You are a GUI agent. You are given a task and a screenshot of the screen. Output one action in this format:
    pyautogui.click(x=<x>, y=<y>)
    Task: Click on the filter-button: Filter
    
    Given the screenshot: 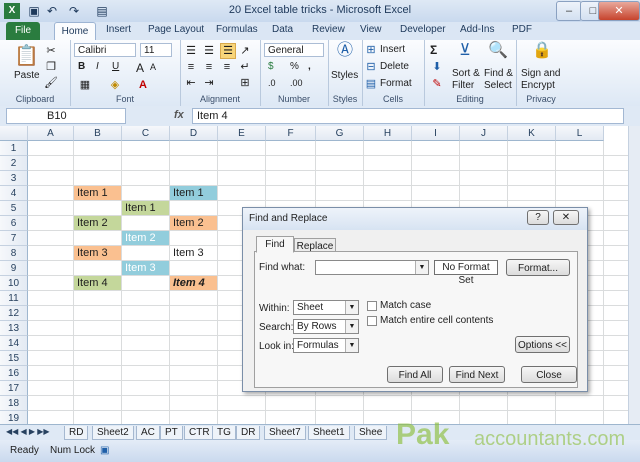 What is the action you would take?
    pyautogui.click(x=463, y=85)
    